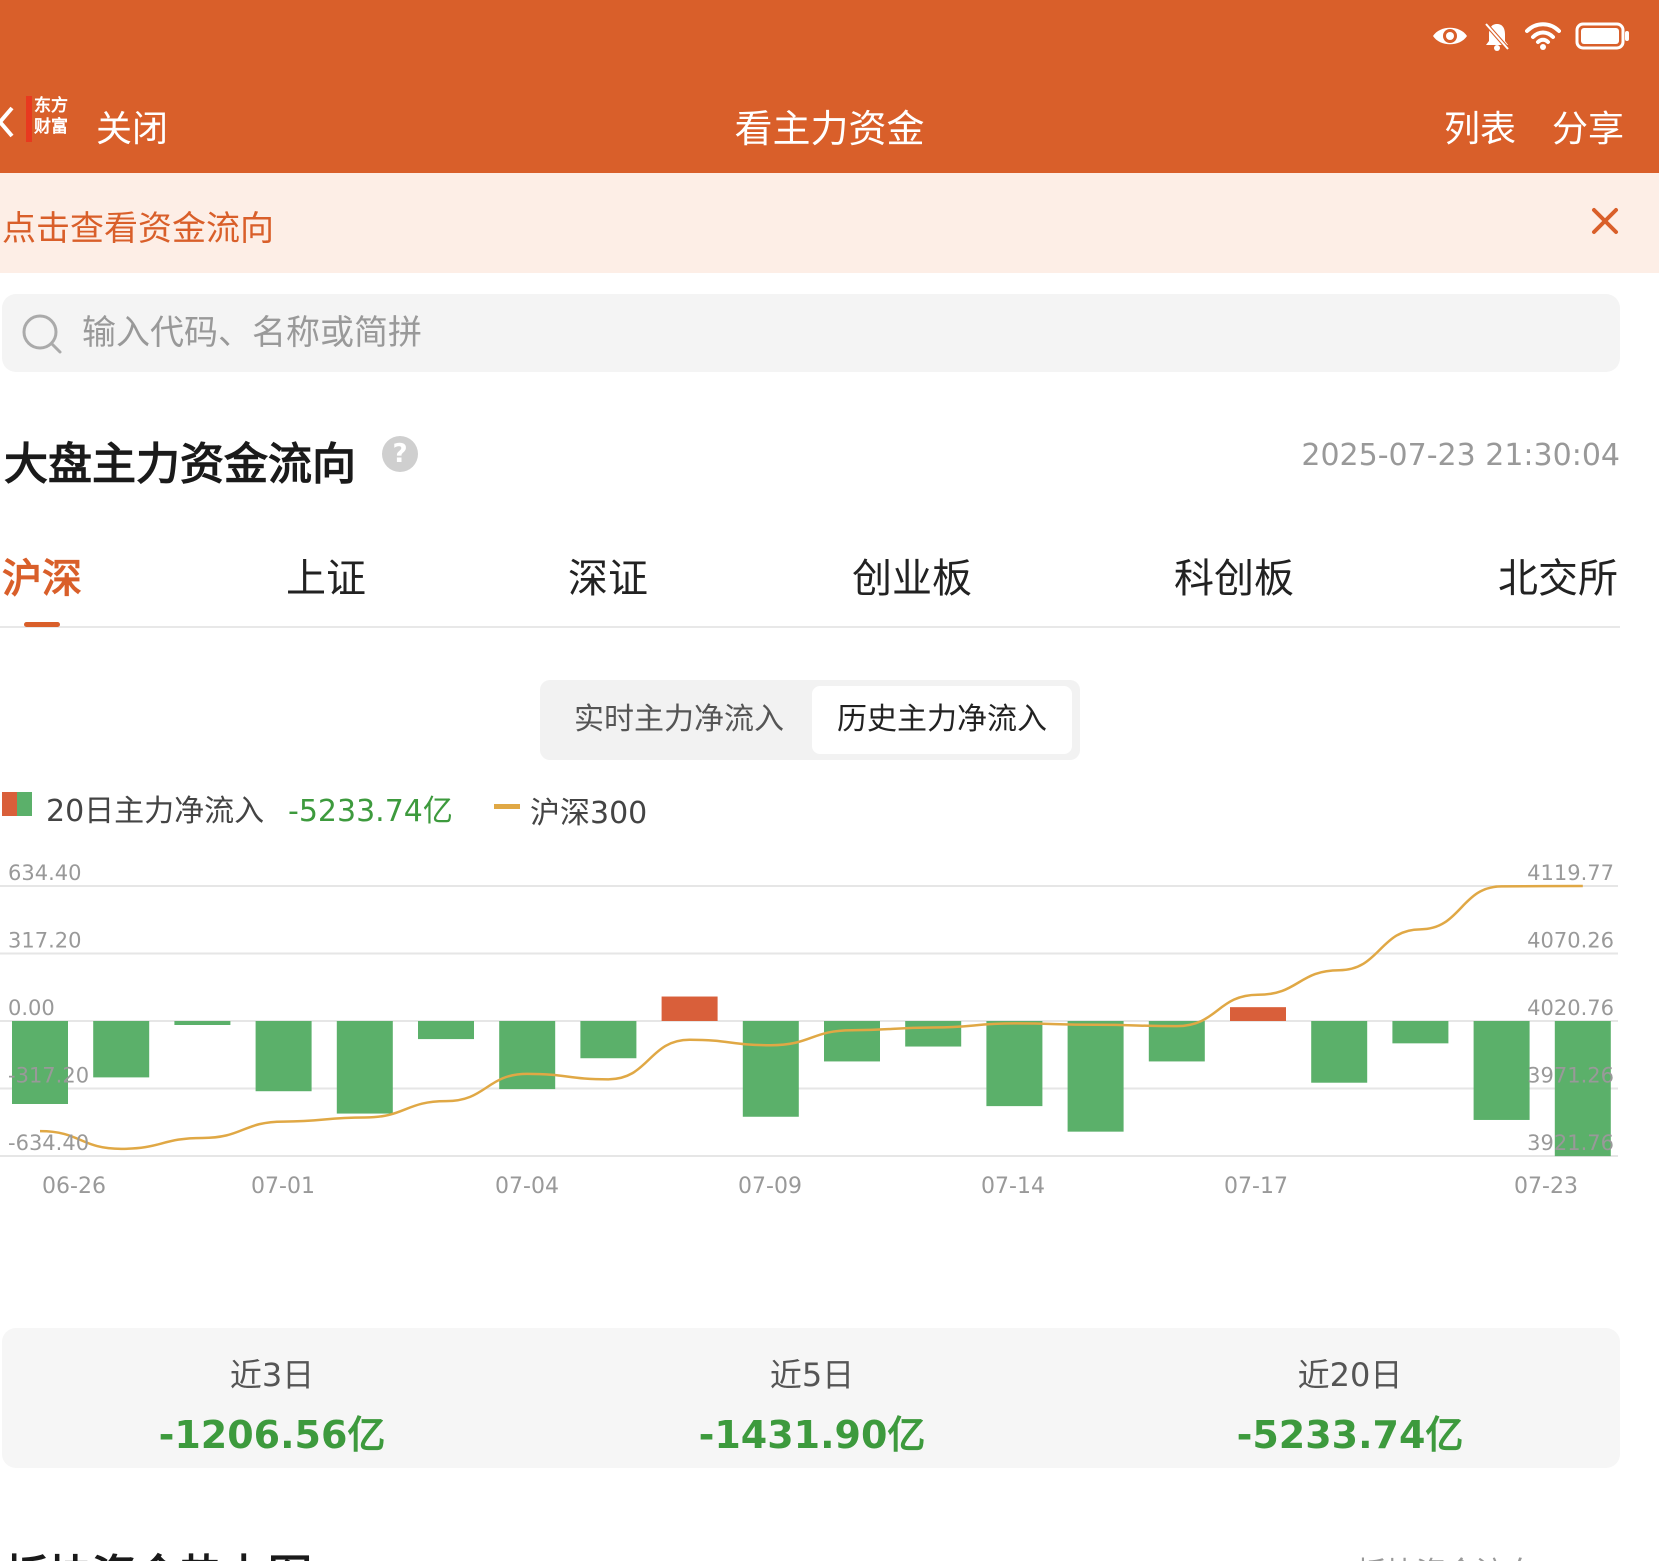 This screenshot has height=1561, width=1659. I want to click on nav-bar: 东方 财富 关闭 看主力资金 列表 分享, so click(829, 123).